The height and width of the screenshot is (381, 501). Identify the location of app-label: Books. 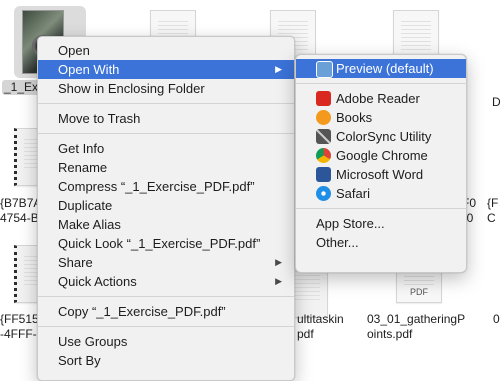
(354, 117).